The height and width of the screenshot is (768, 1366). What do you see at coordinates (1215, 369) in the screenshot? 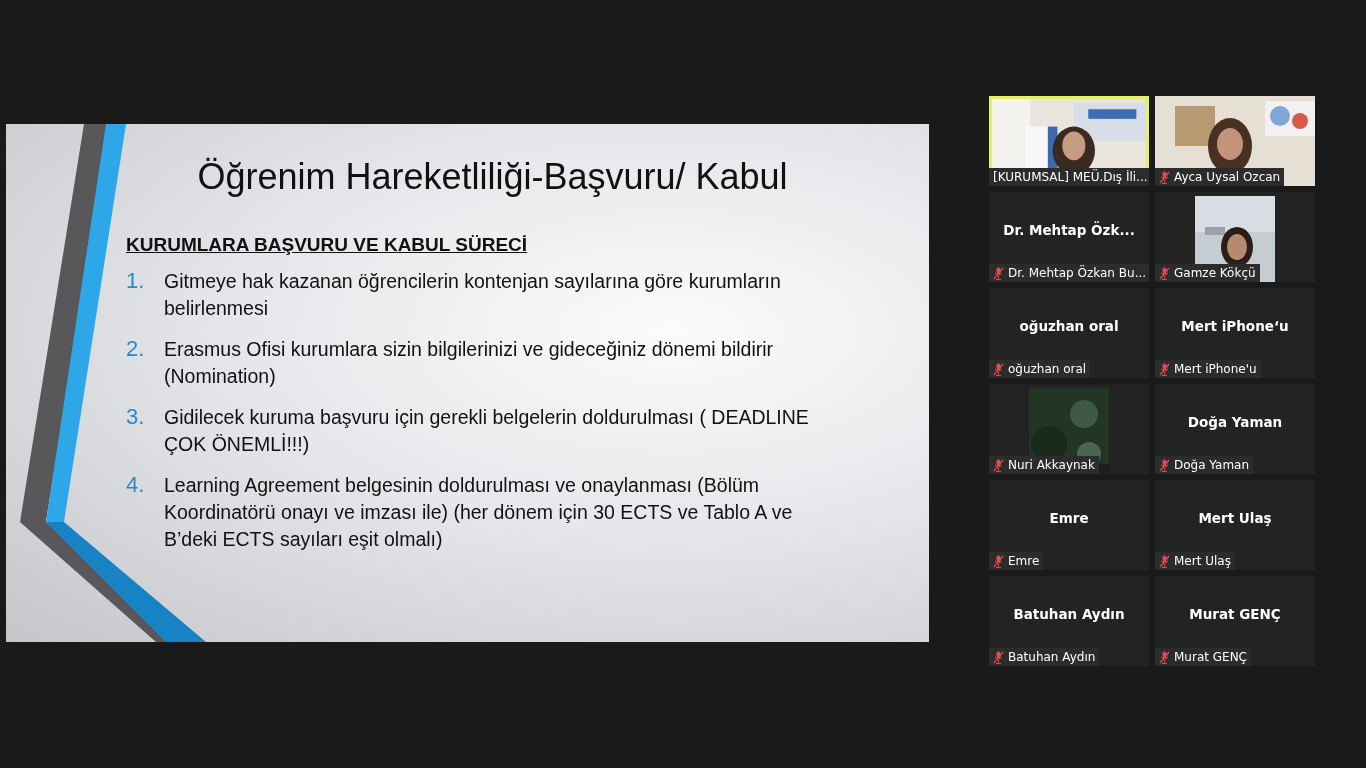
I see `participant-name-label: Mert iPhone'u` at bounding box center [1215, 369].